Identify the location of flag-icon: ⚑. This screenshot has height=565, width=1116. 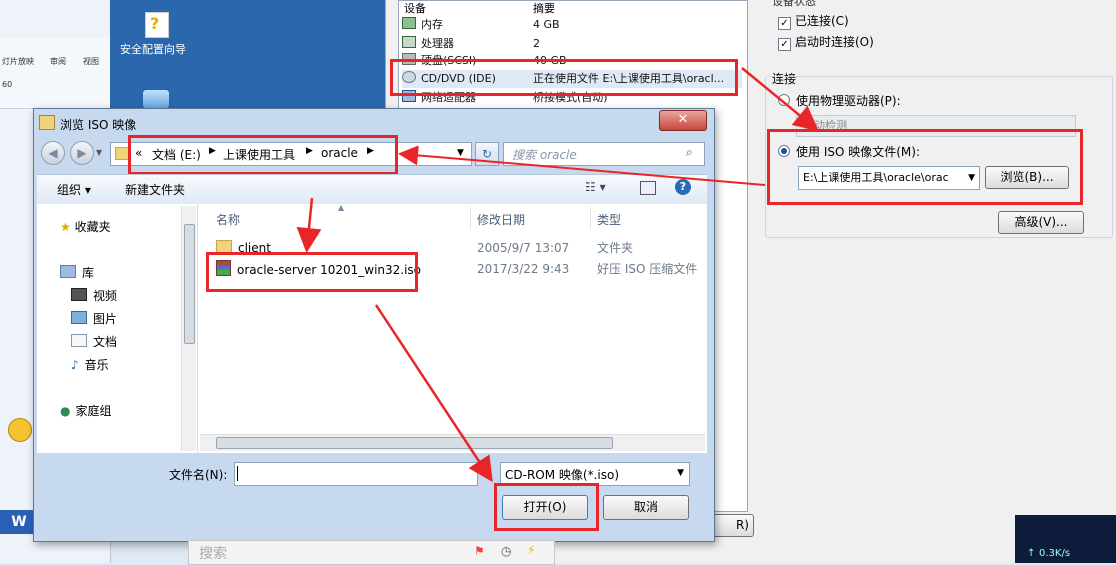
(479, 551).